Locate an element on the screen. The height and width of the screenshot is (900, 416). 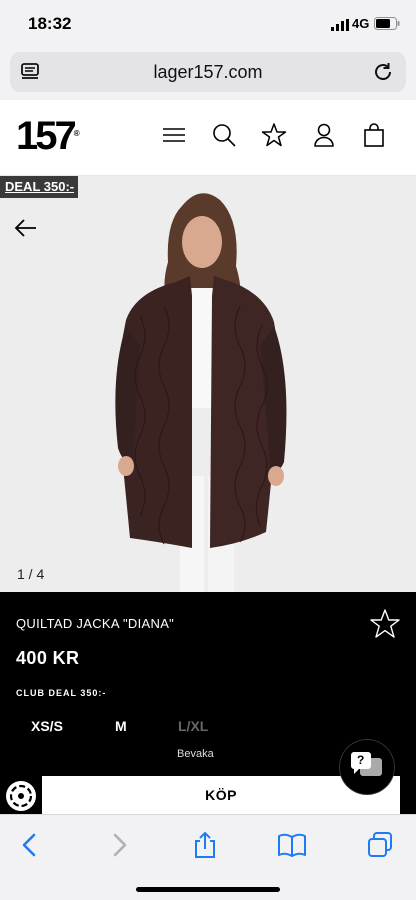
battery-icon is located at coordinates (387, 23).